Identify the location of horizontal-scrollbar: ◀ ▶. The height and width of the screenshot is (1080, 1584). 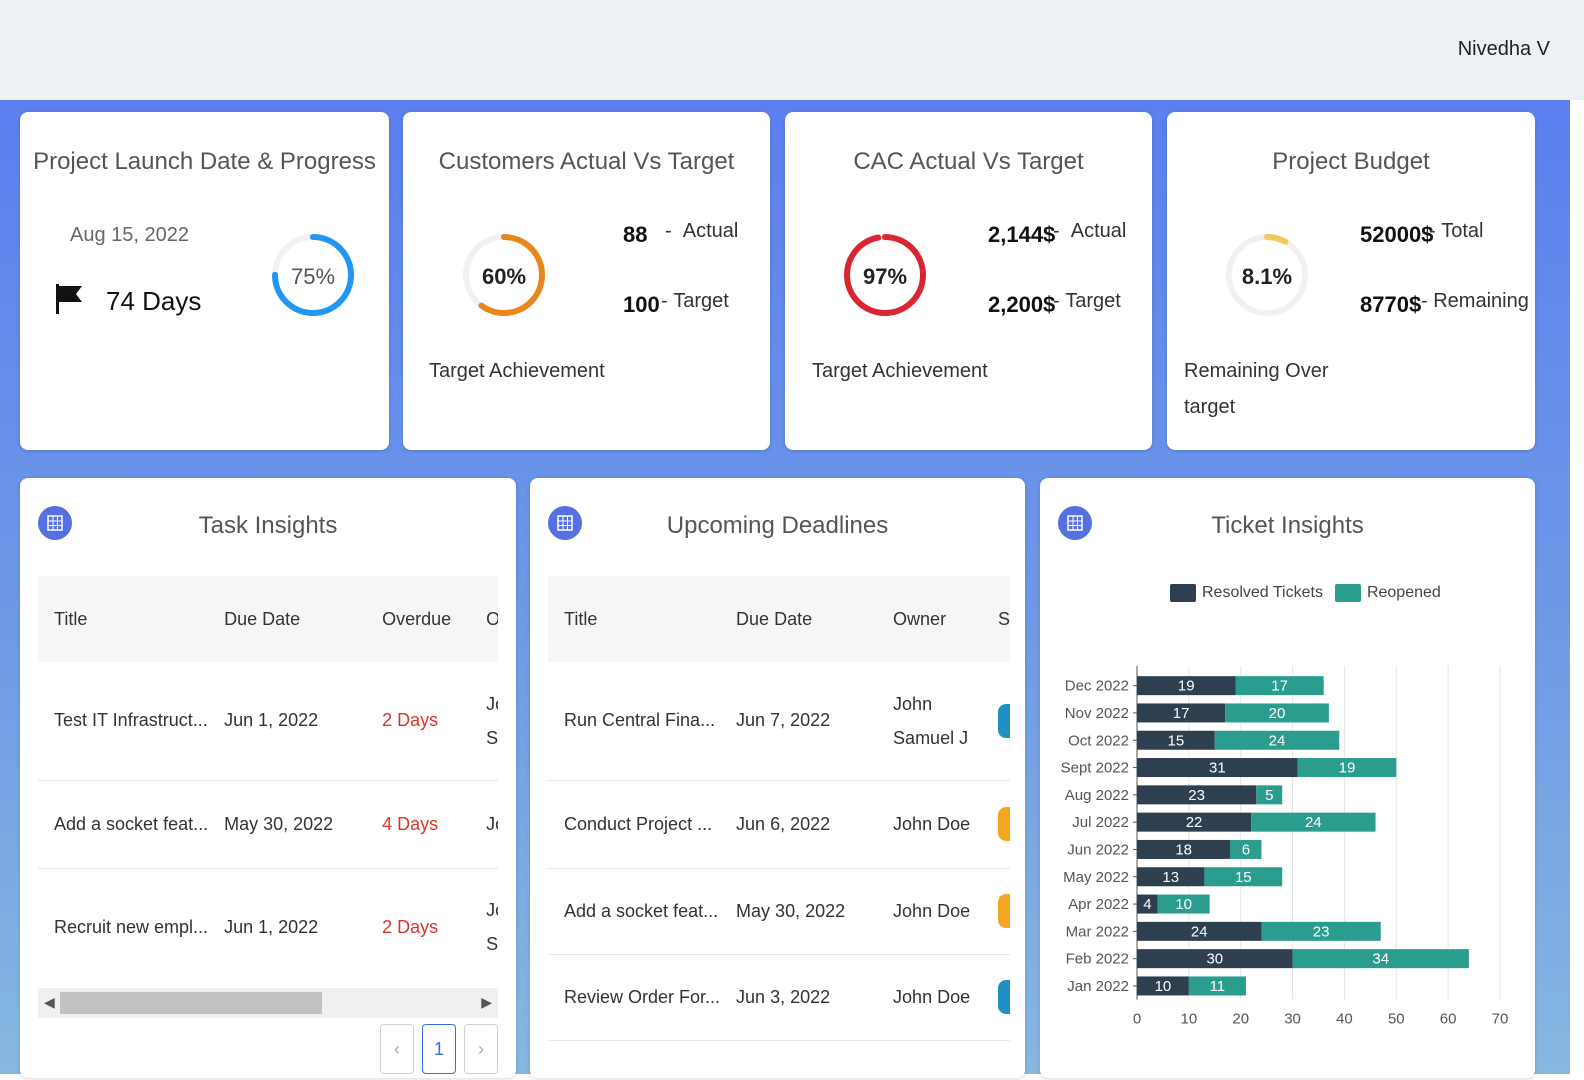
(268, 1003).